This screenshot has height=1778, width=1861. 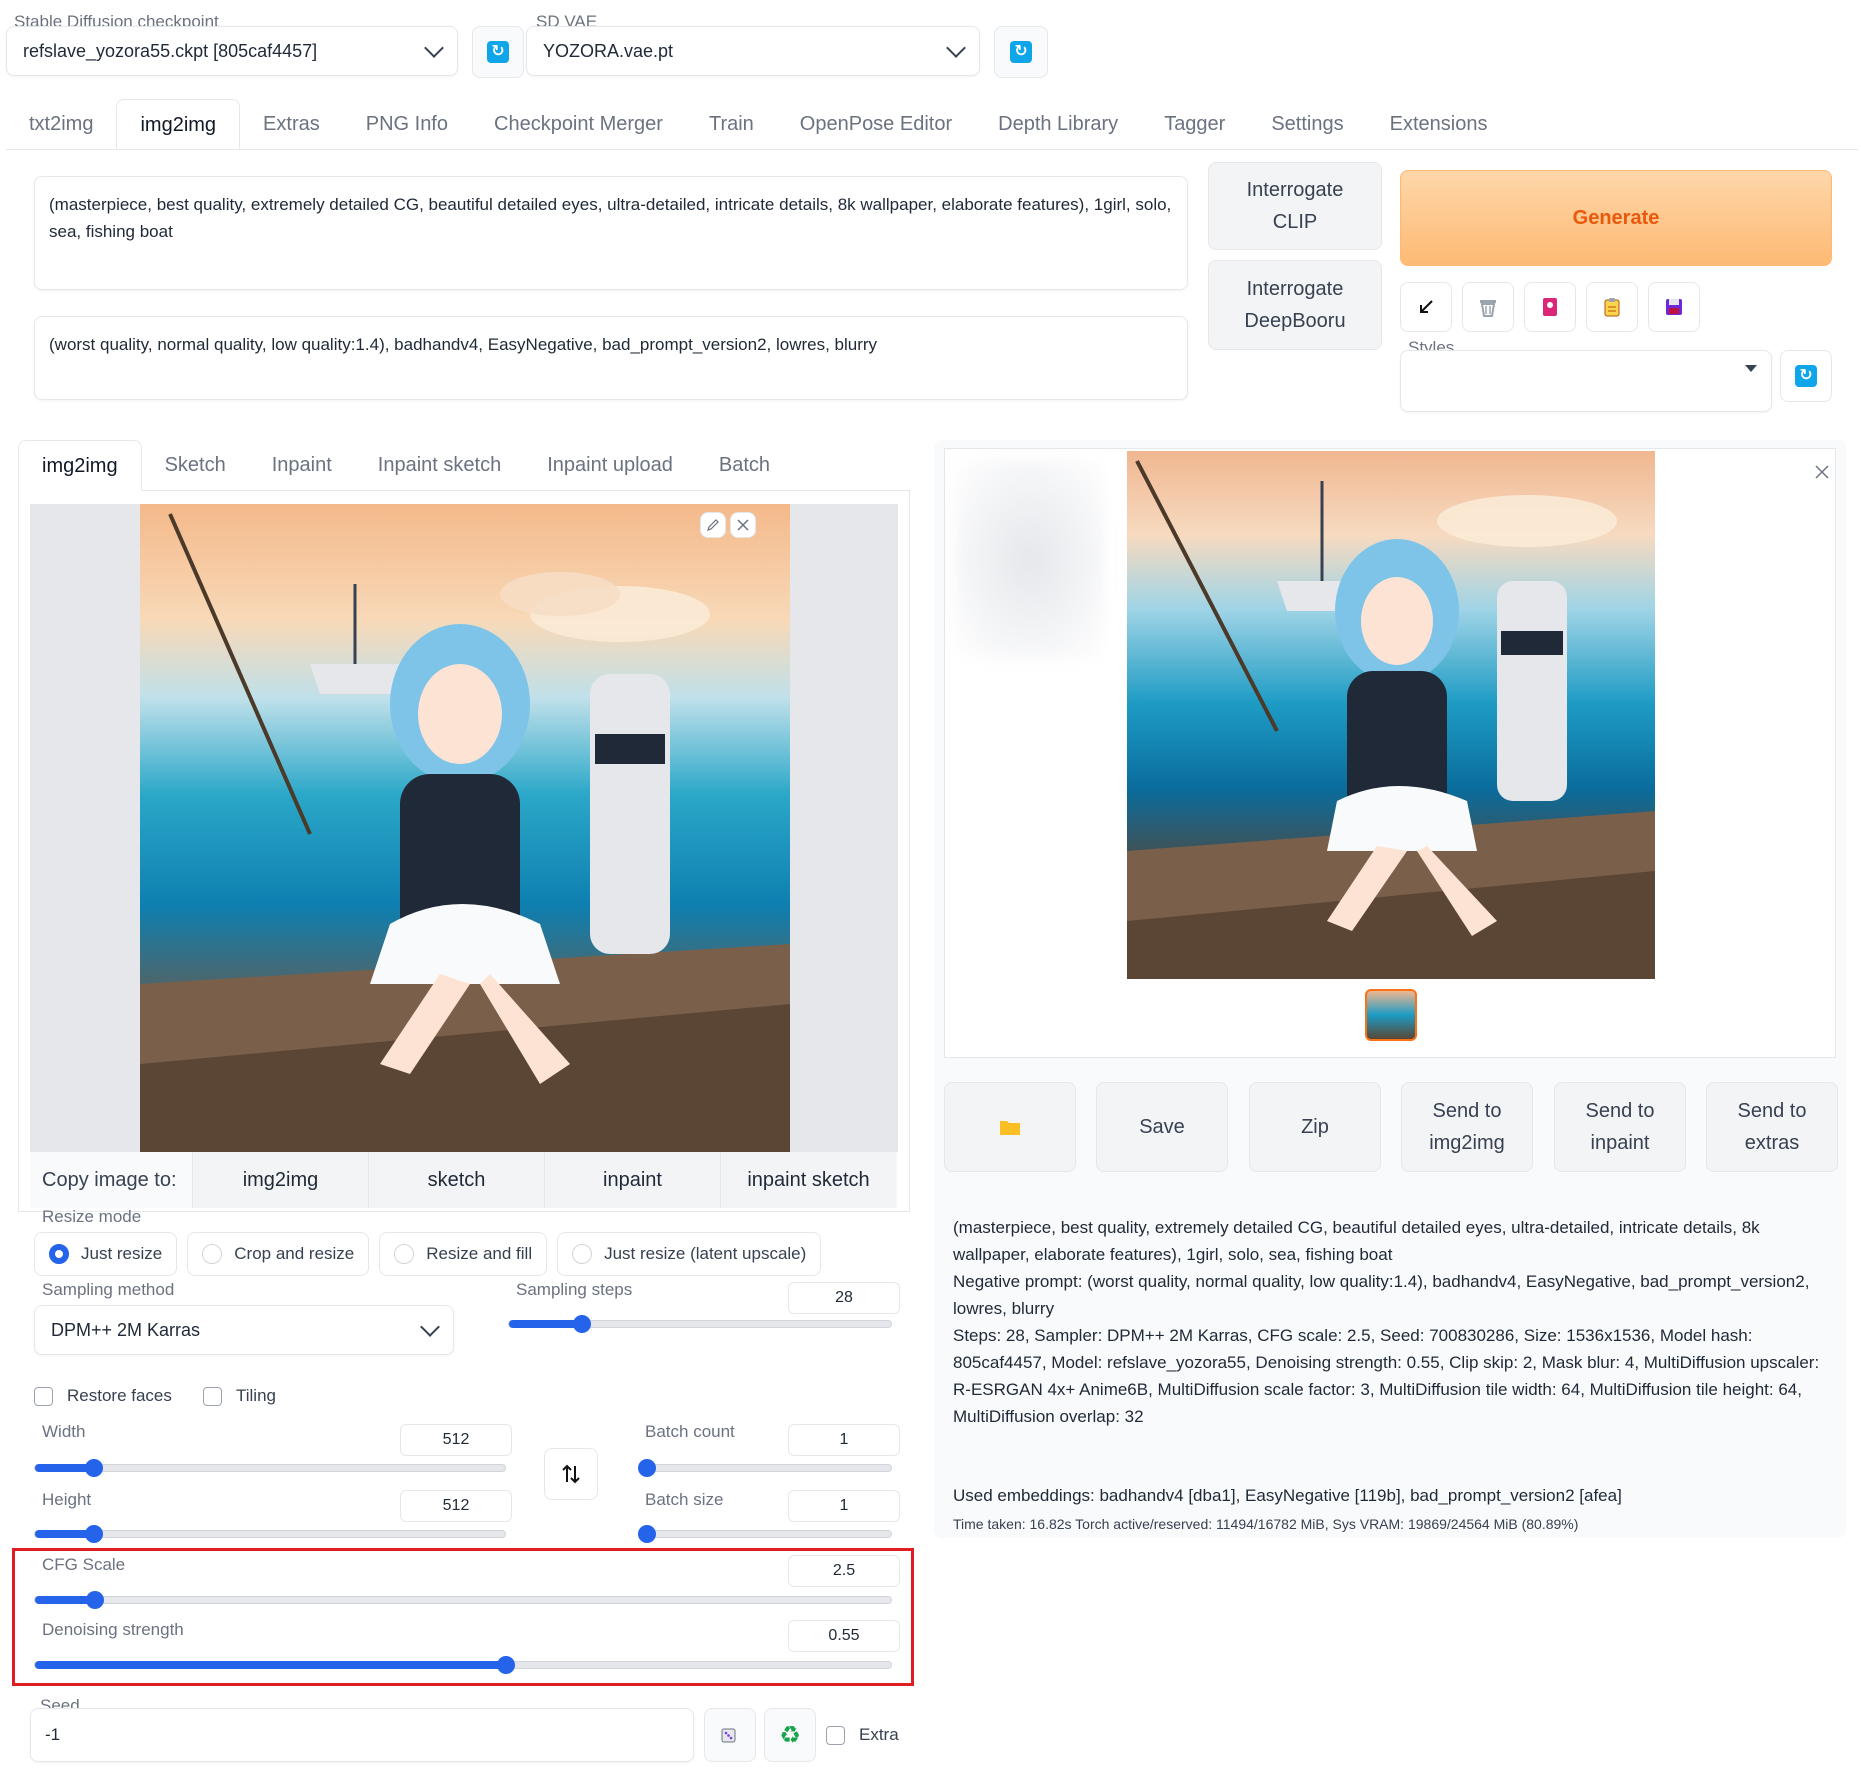 I want to click on seed-value: -1, so click(x=53, y=1734).